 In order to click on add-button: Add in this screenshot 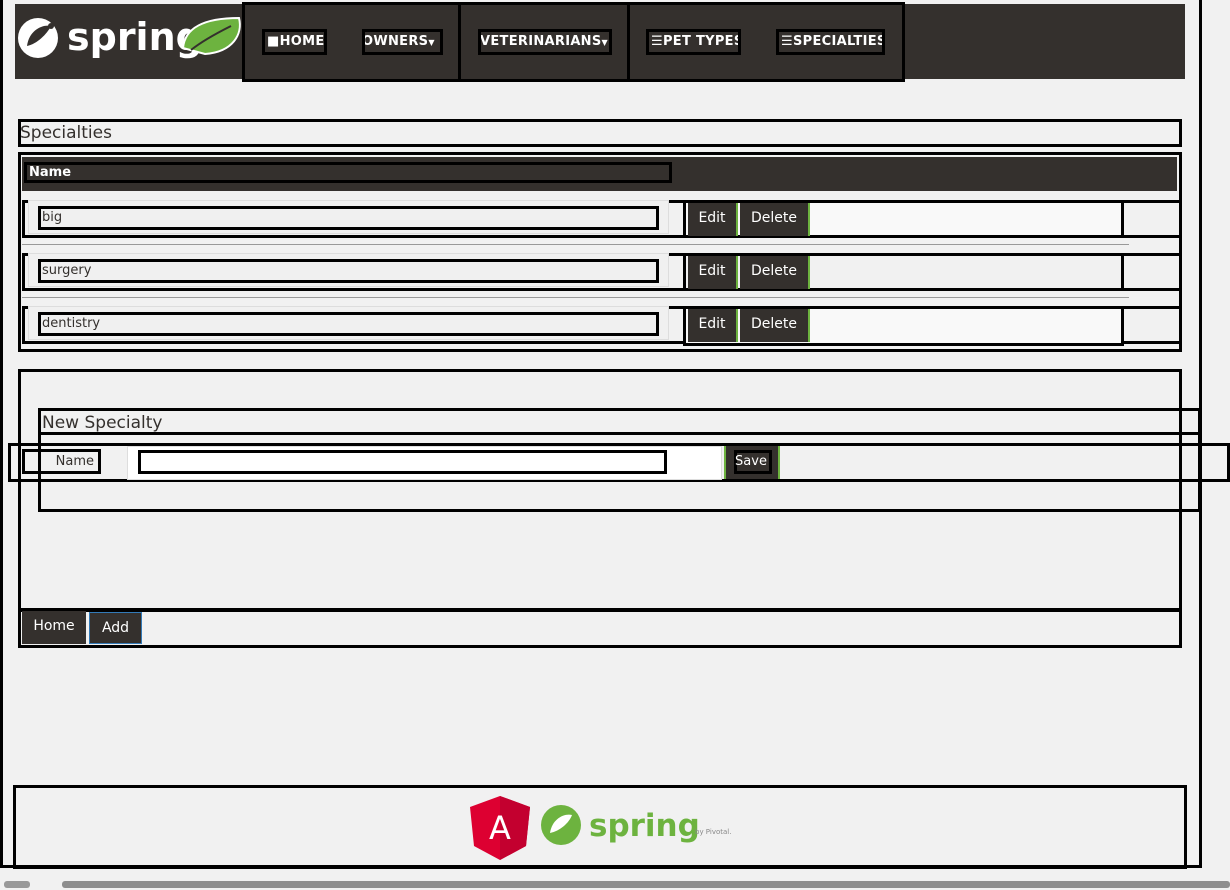, I will do `click(115, 628)`.